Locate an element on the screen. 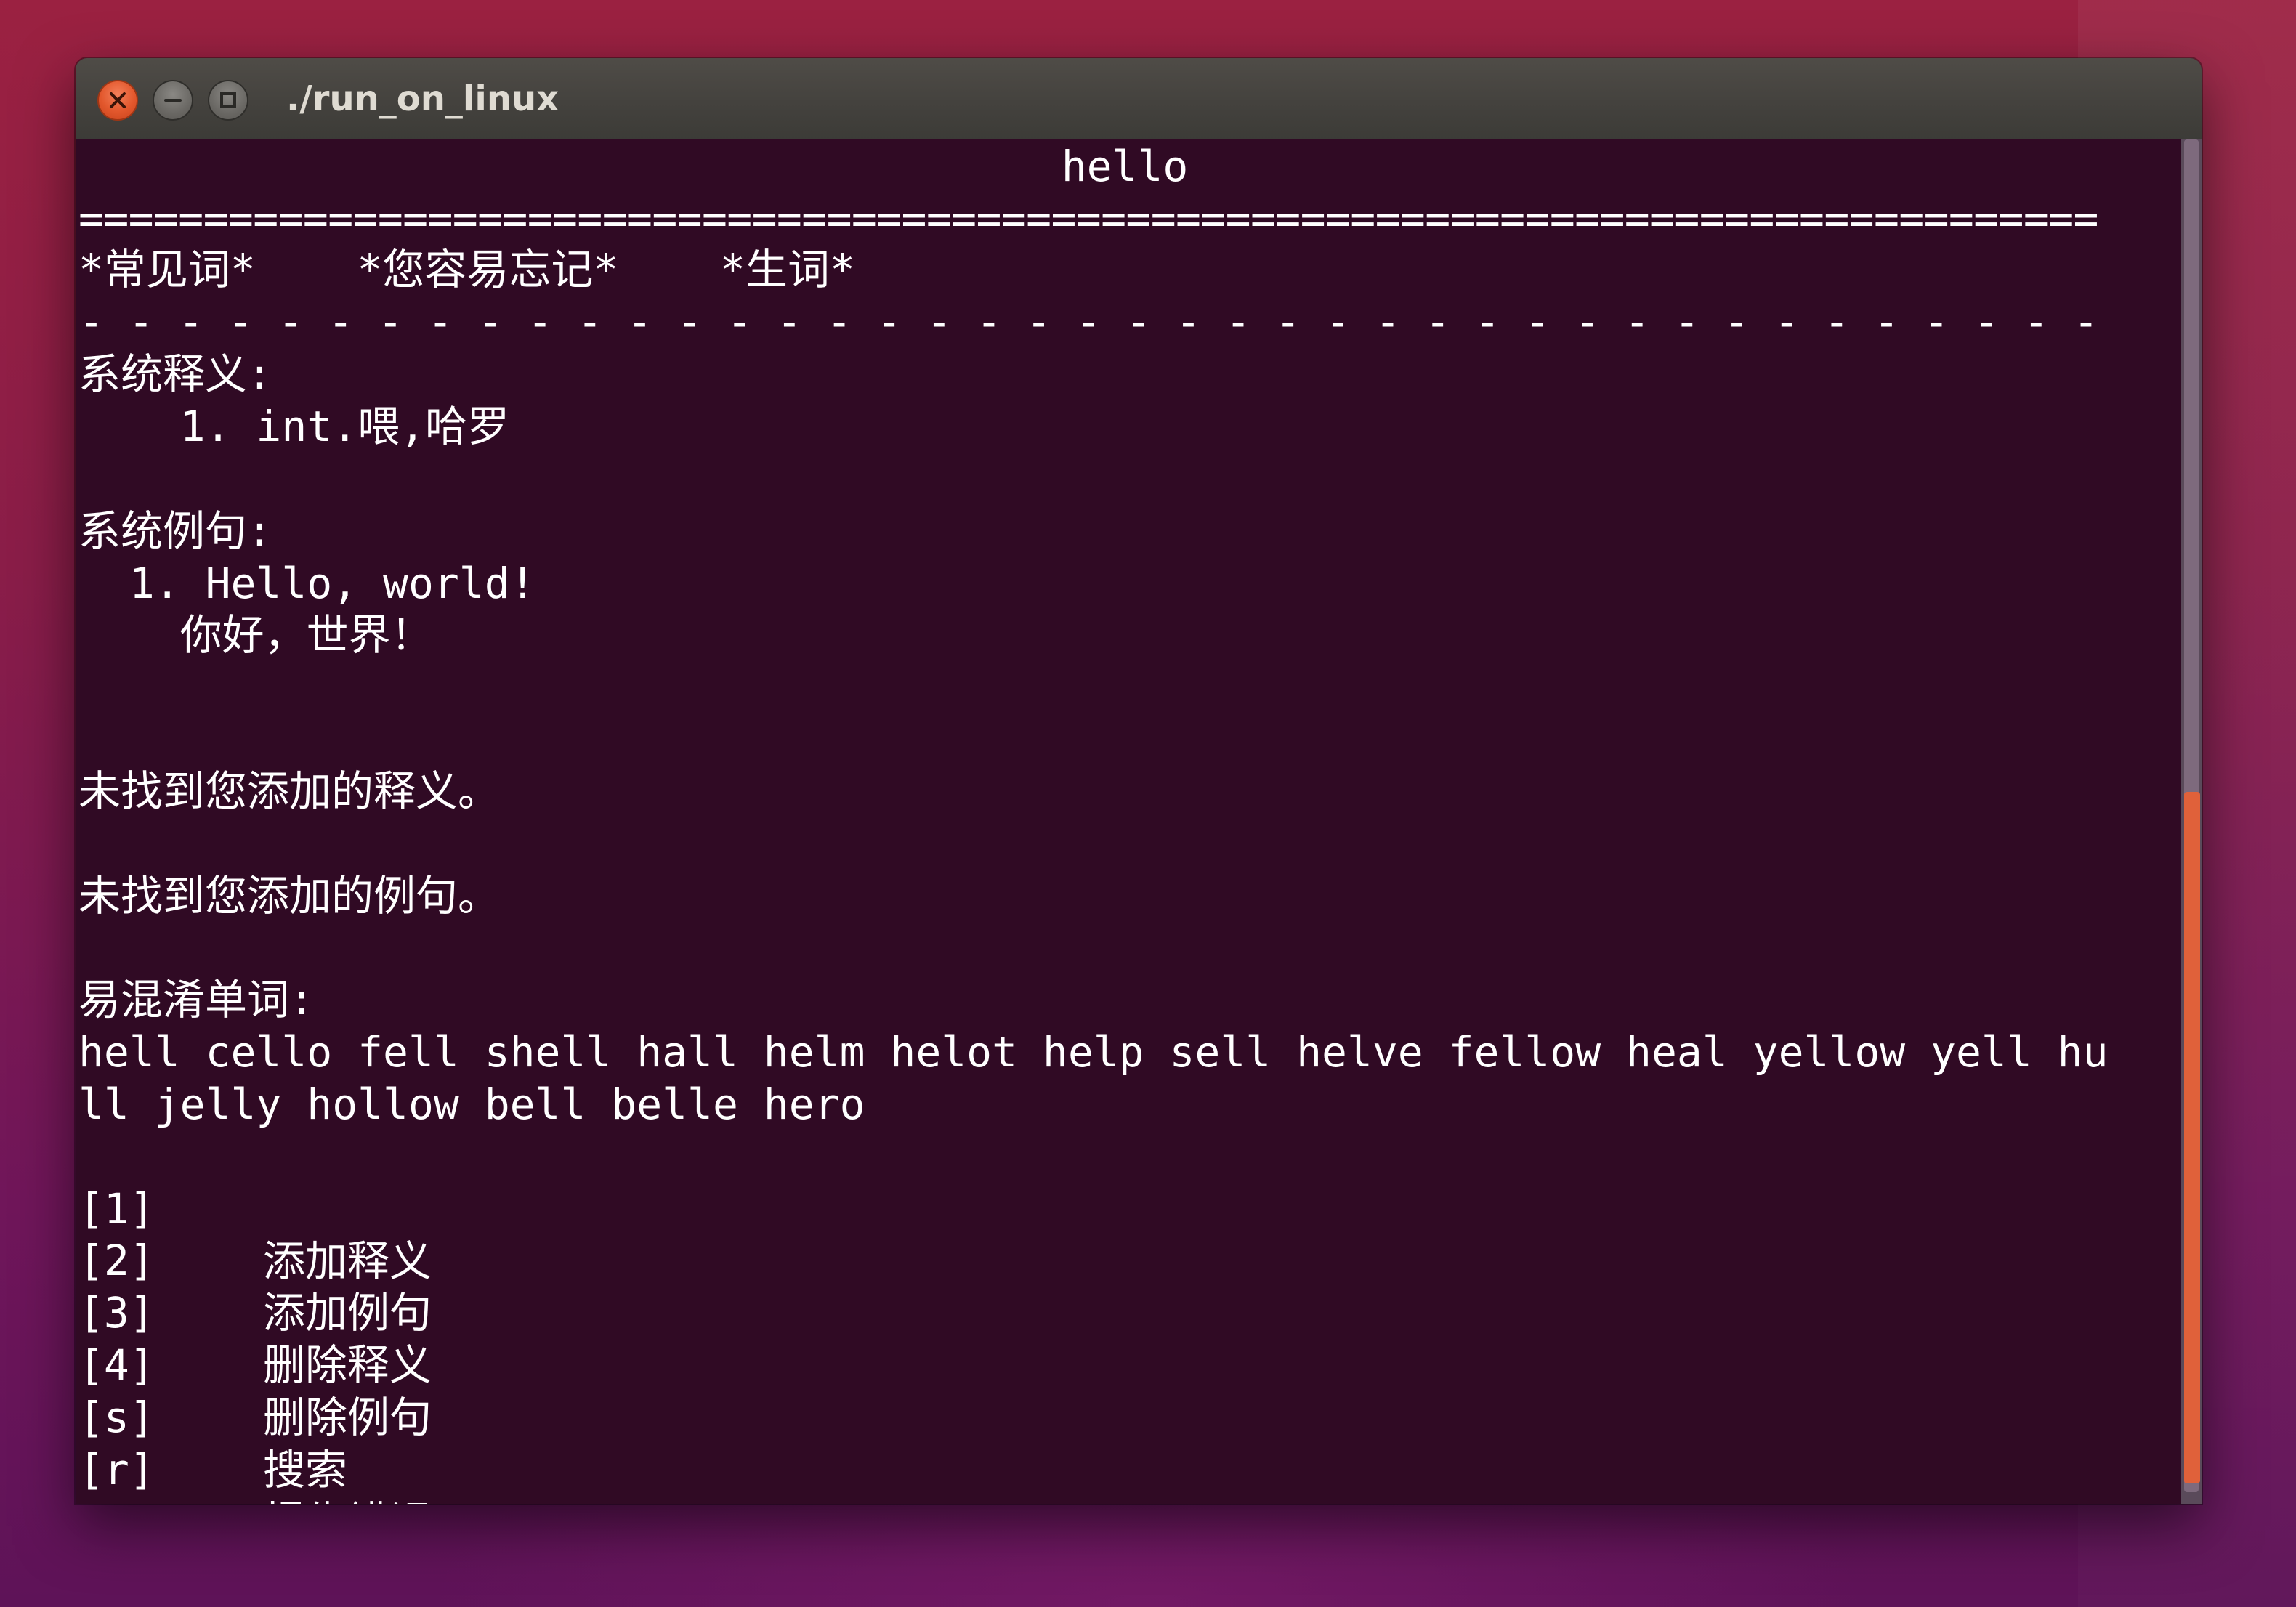 This screenshot has width=2296, height=1607. menu-item: [r] 报告错误 is located at coordinates (369, 1448).